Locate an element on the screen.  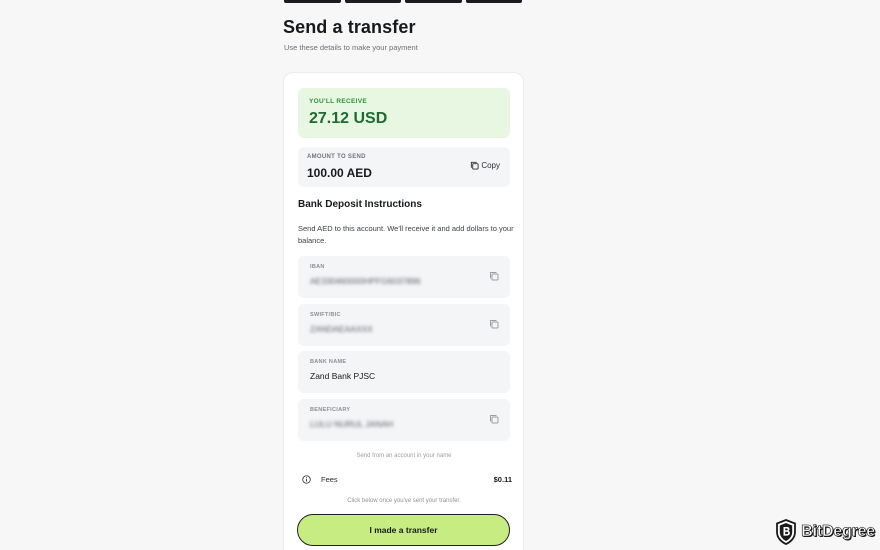
bank-name-field: BANK NAME Zand Bank PJSC is located at coordinates (404, 372).